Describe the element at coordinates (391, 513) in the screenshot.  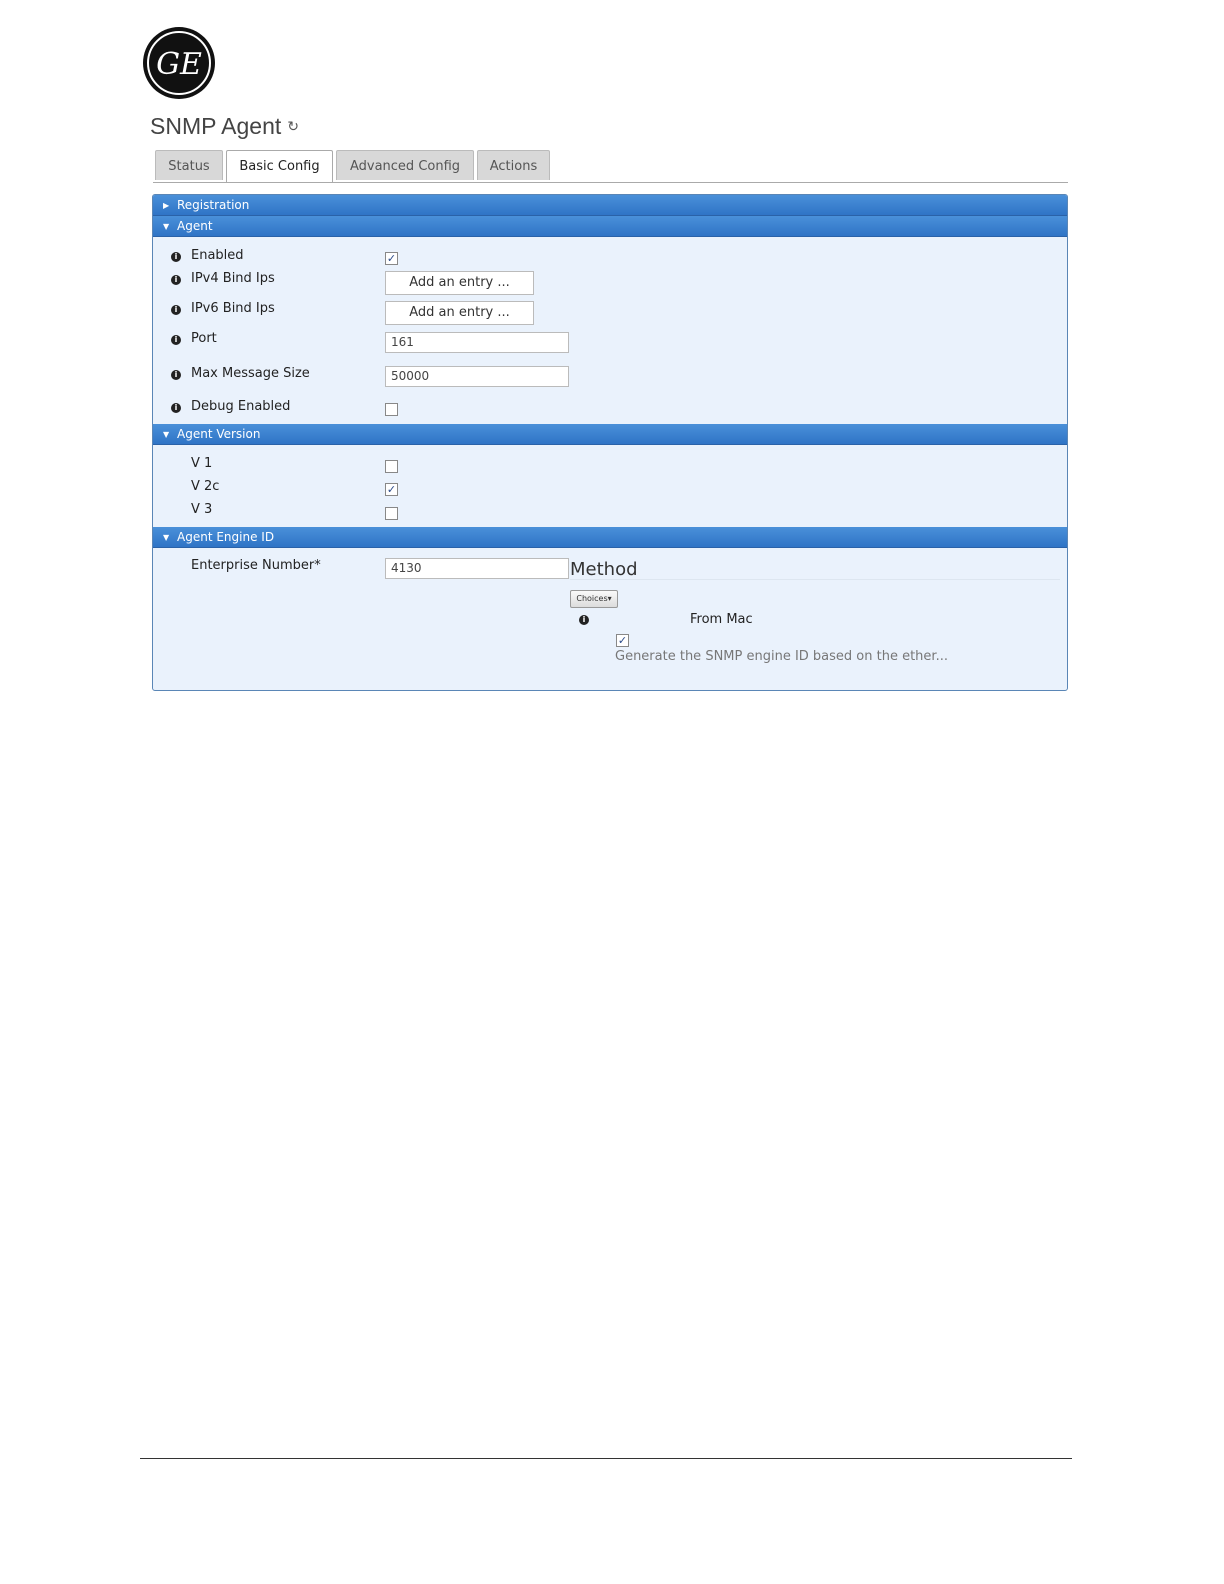
I see `v3-checkbox` at that location.